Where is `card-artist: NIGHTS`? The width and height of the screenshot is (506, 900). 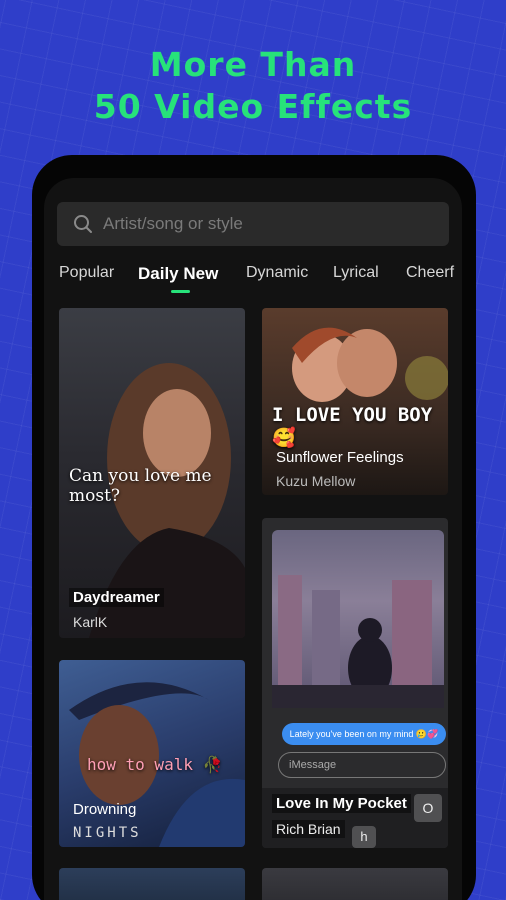
card-artist: NIGHTS is located at coordinates (107, 833).